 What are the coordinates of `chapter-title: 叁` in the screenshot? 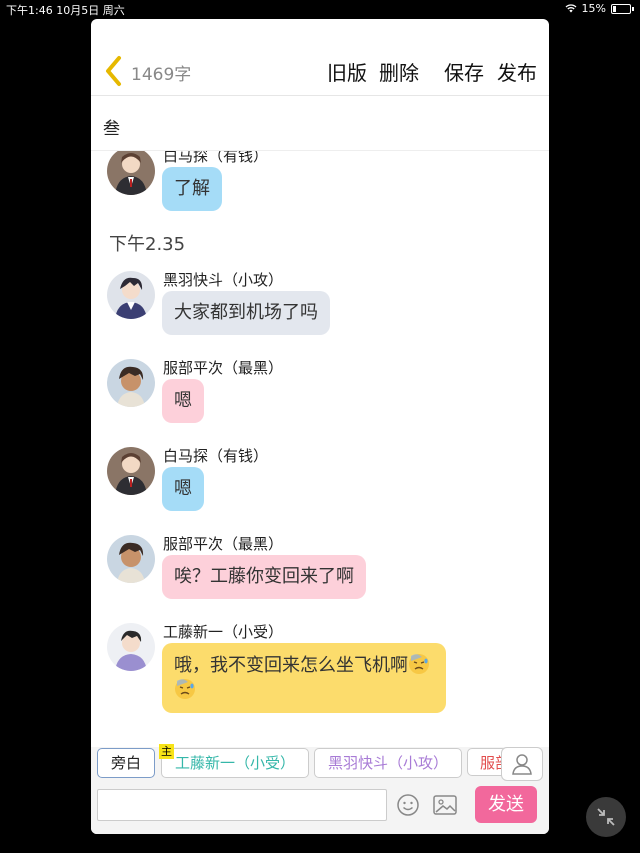 It's located at (111, 126).